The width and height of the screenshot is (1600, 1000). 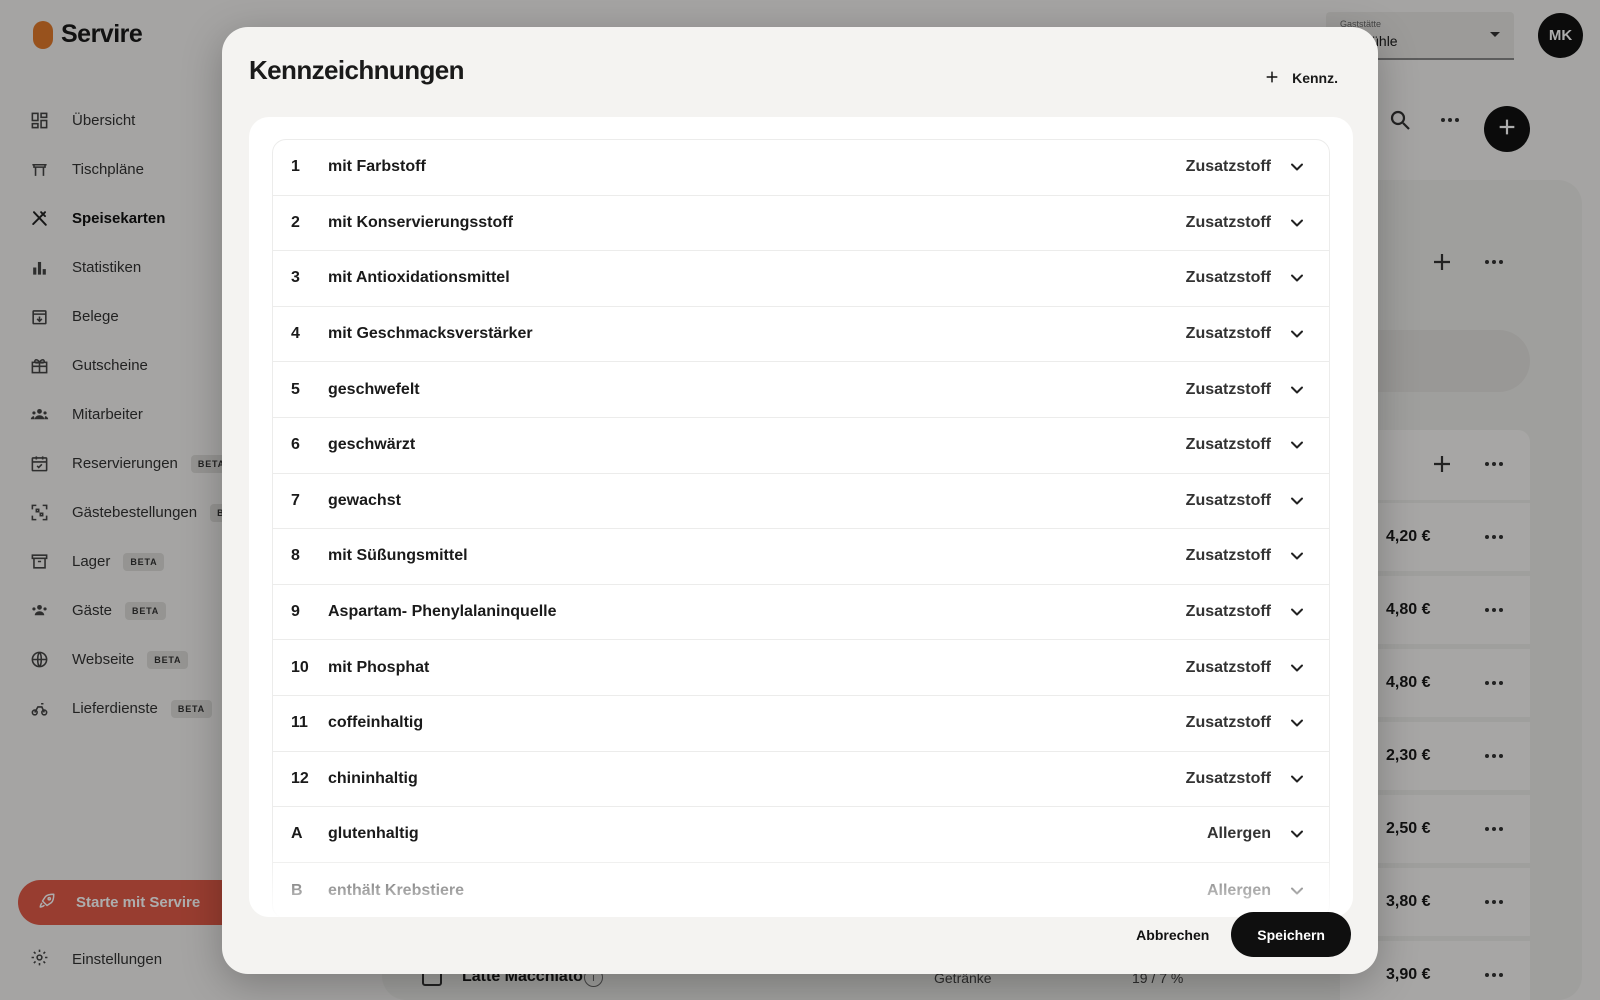 I want to click on label-code: B, so click(x=297, y=890).